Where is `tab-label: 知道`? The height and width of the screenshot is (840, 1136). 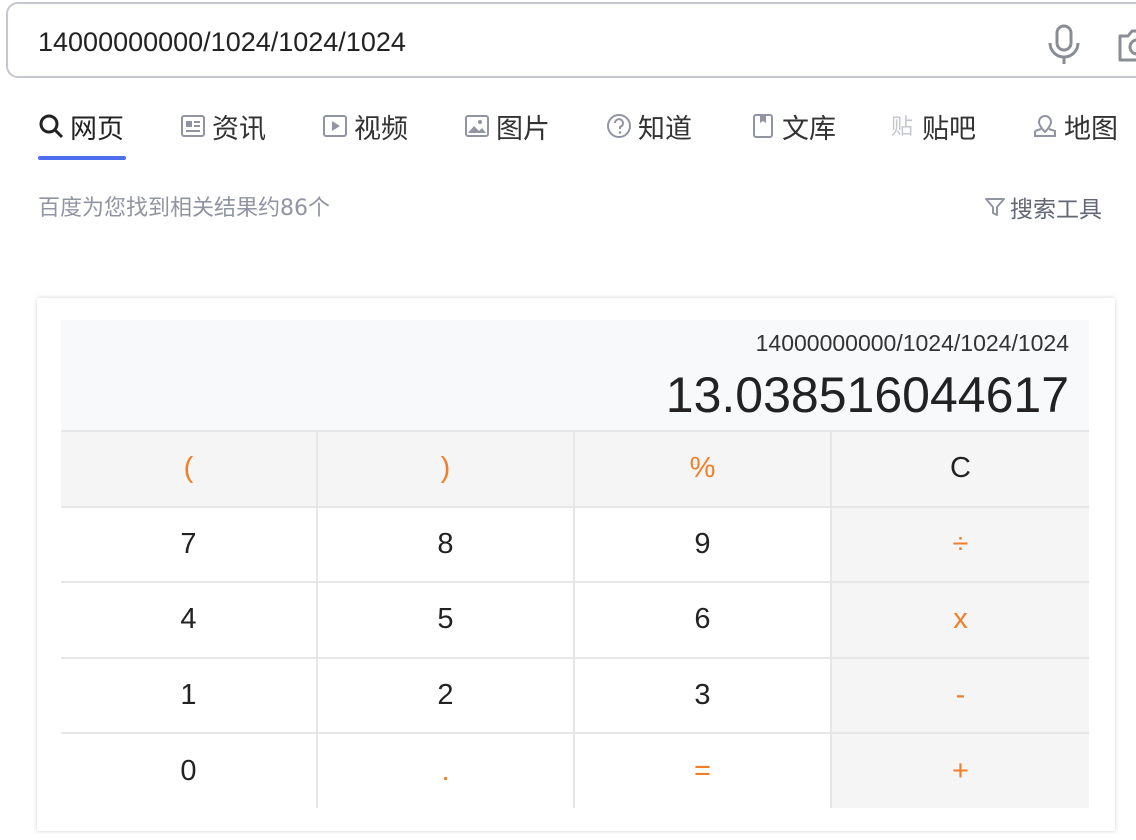 tab-label: 知道 is located at coordinates (665, 129).